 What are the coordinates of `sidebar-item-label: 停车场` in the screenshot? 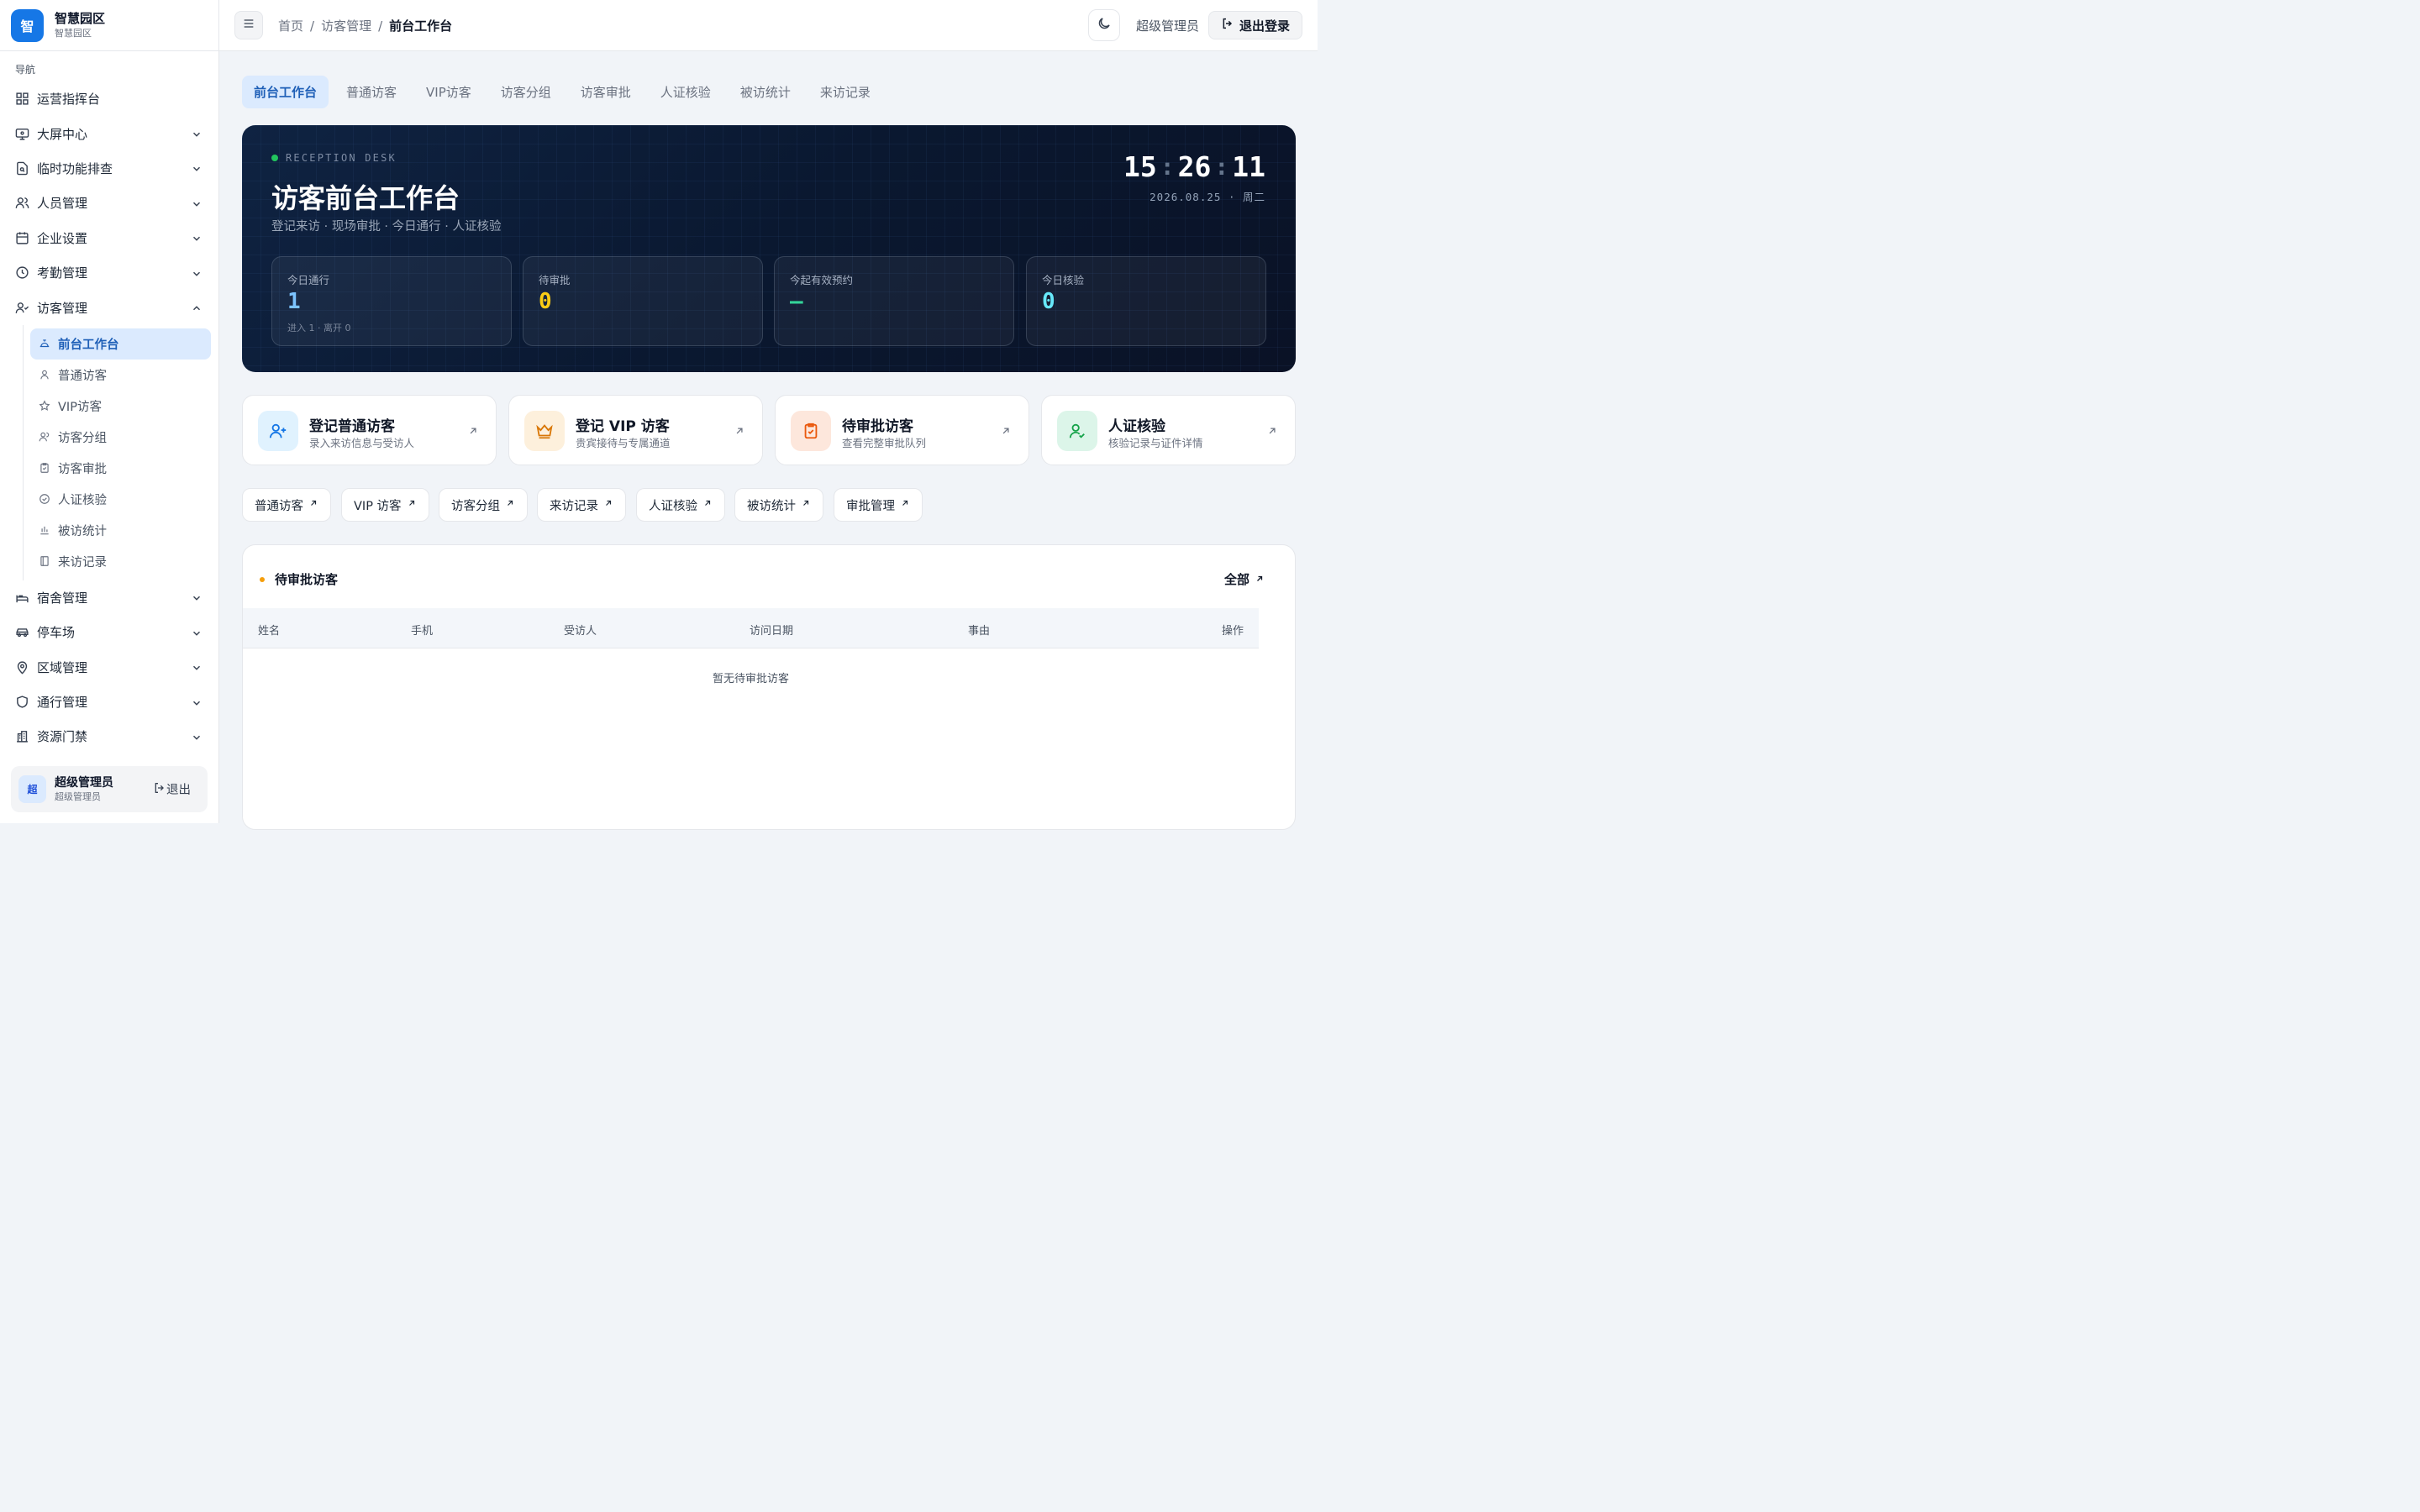 It's located at (56, 633).